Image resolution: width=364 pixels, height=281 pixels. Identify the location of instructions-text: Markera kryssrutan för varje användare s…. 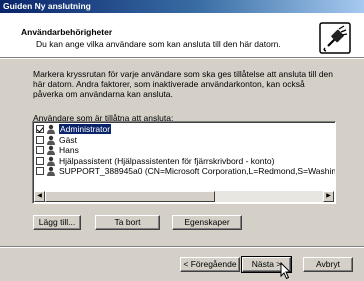
(183, 84).